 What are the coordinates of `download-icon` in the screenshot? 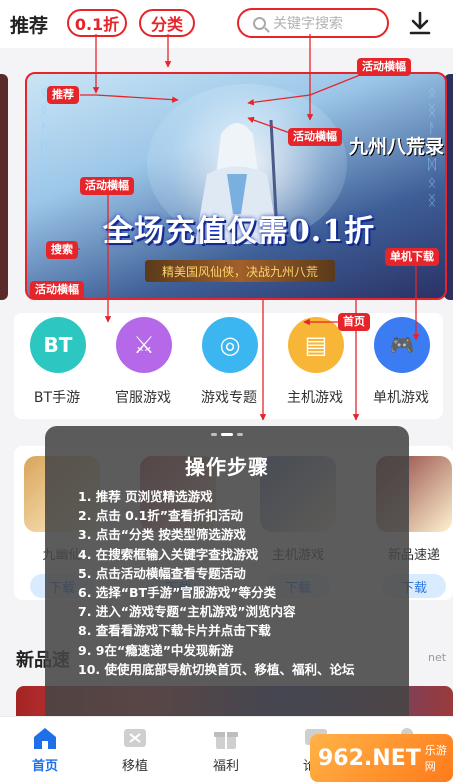 It's located at (420, 23).